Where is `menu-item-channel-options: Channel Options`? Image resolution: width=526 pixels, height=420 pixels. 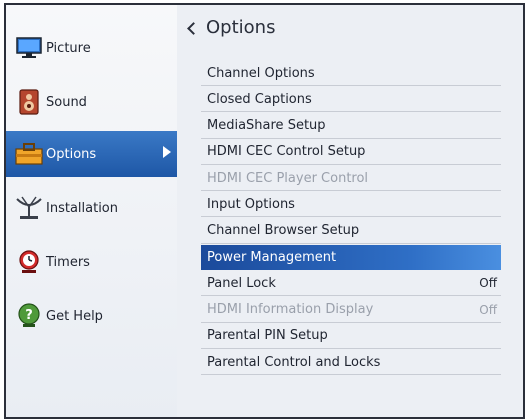 menu-item-channel-options: Channel Options is located at coordinates (351, 73).